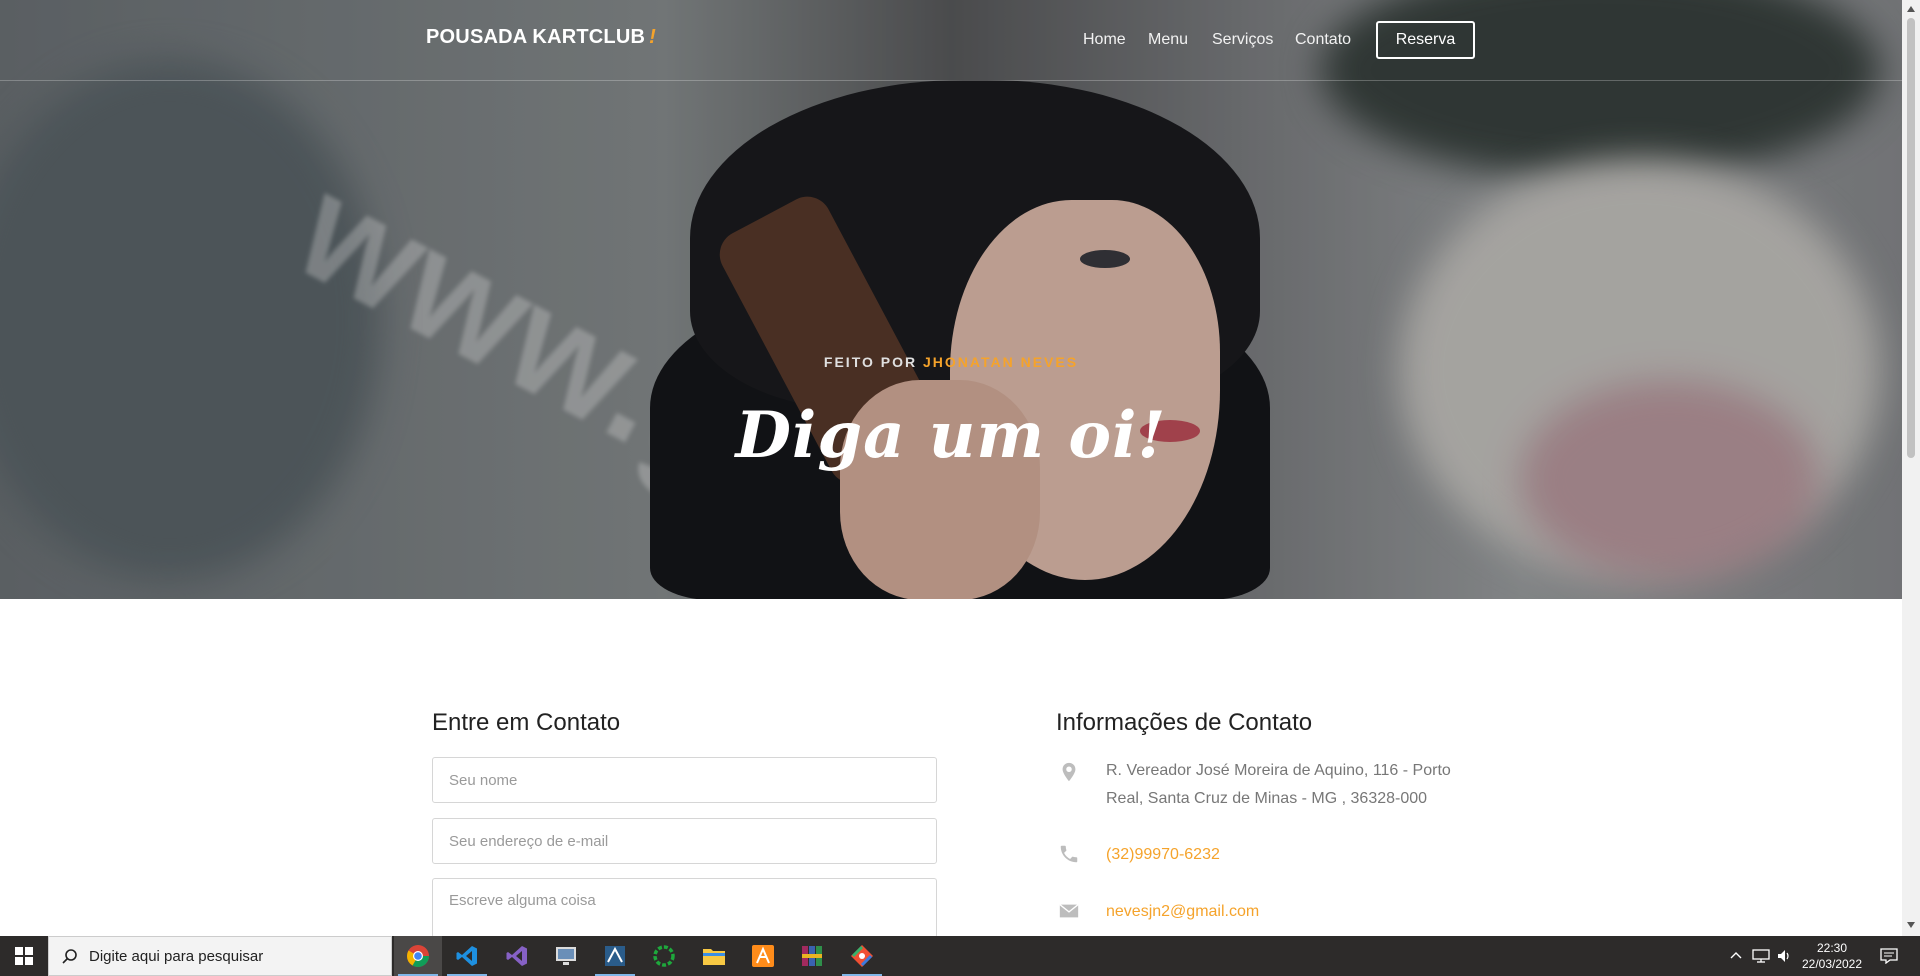  Describe the element at coordinates (1736, 955) in the screenshot. I see `tray-chevron-up-icon` at that location.